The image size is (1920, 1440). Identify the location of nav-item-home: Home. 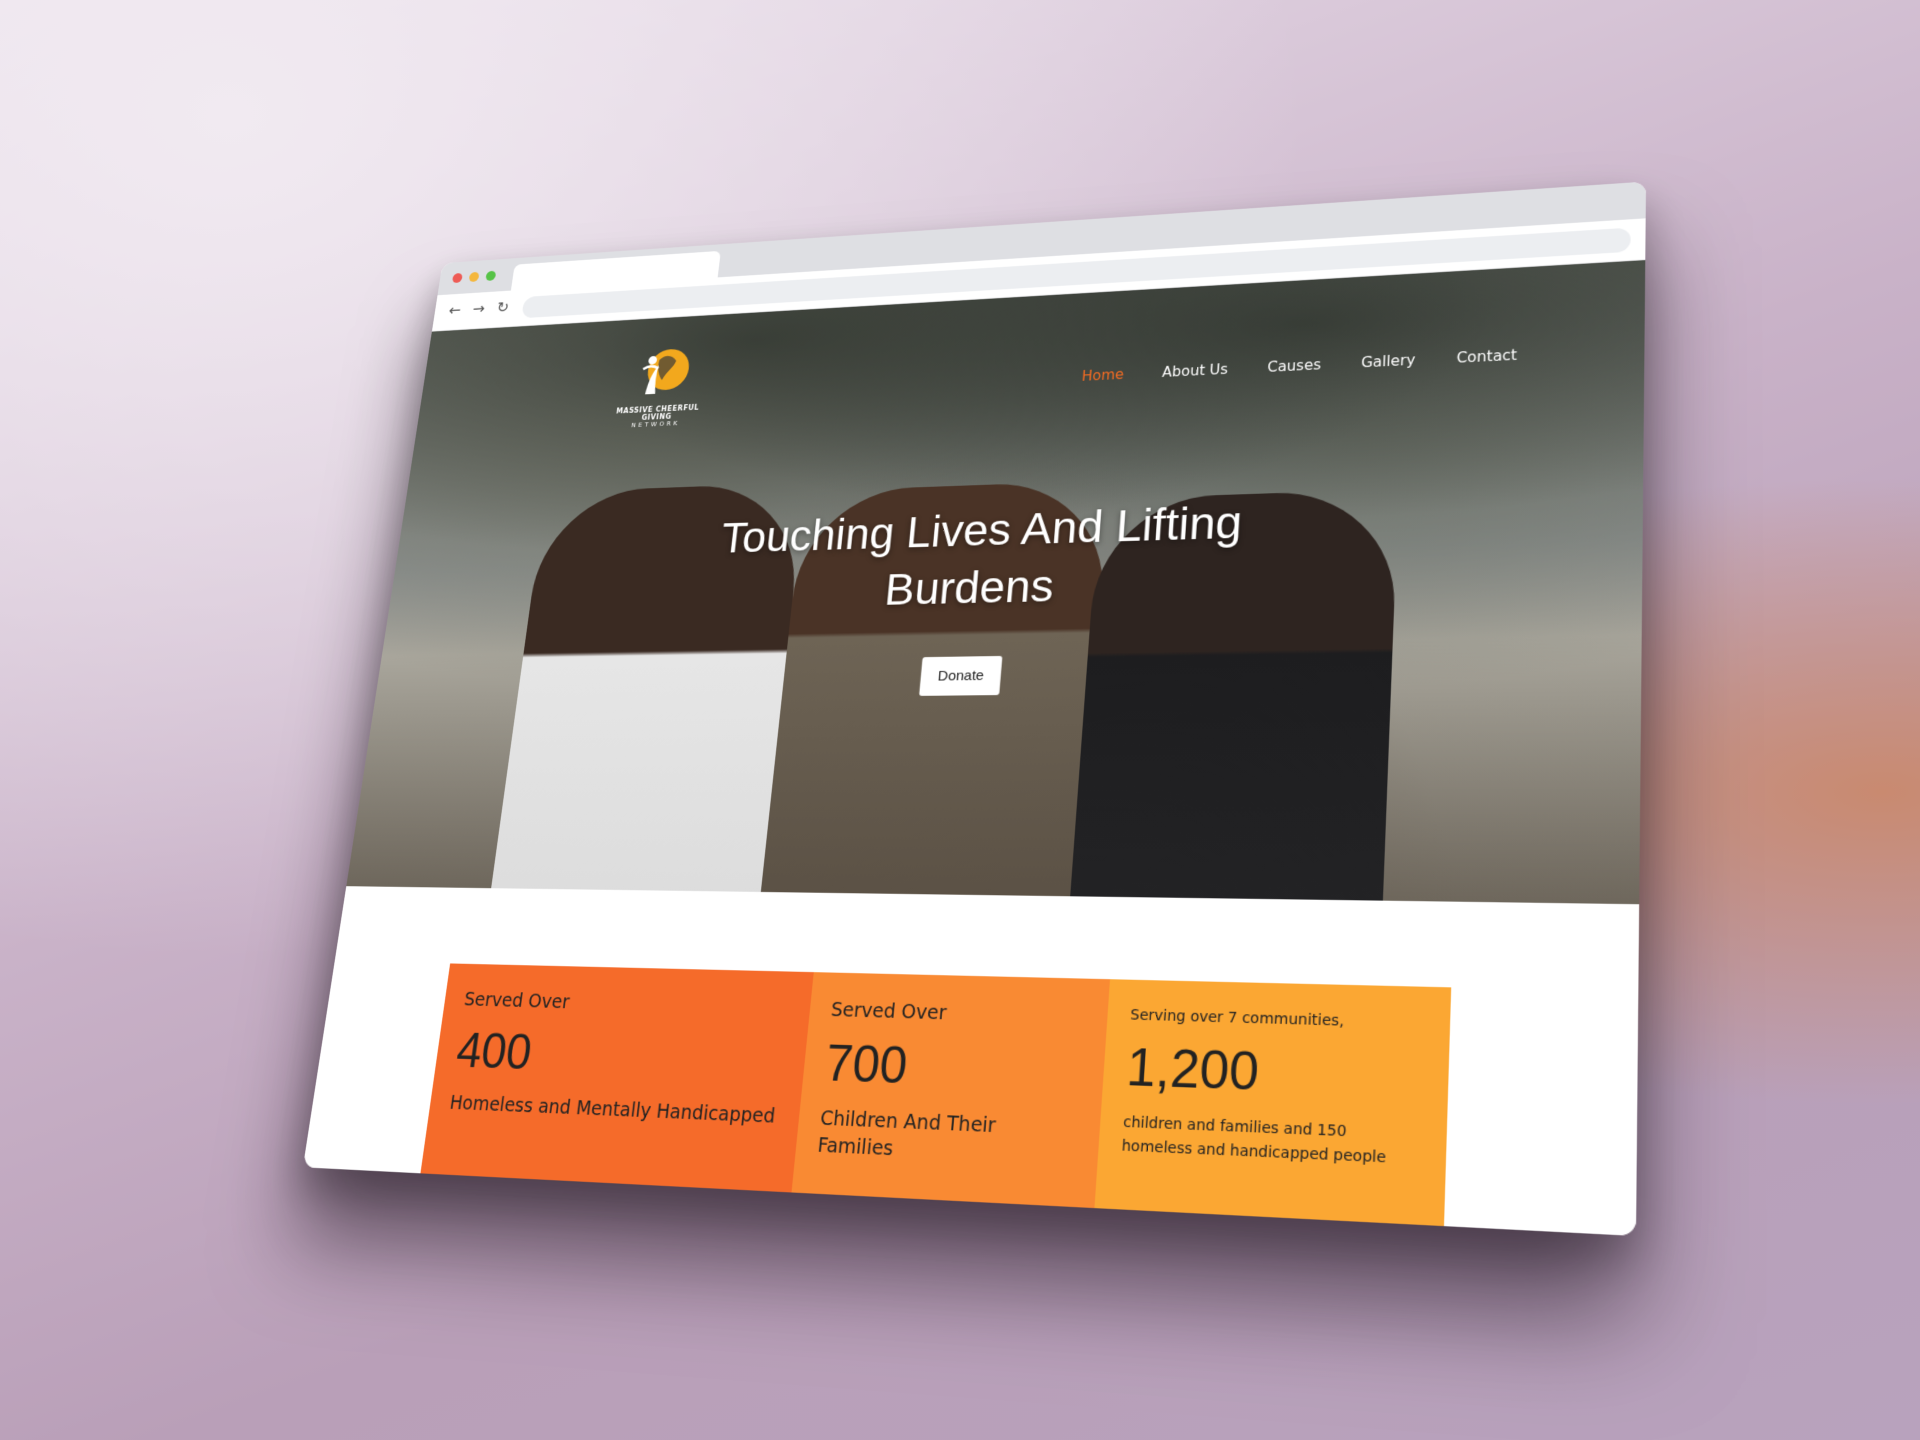
(1102, 375).